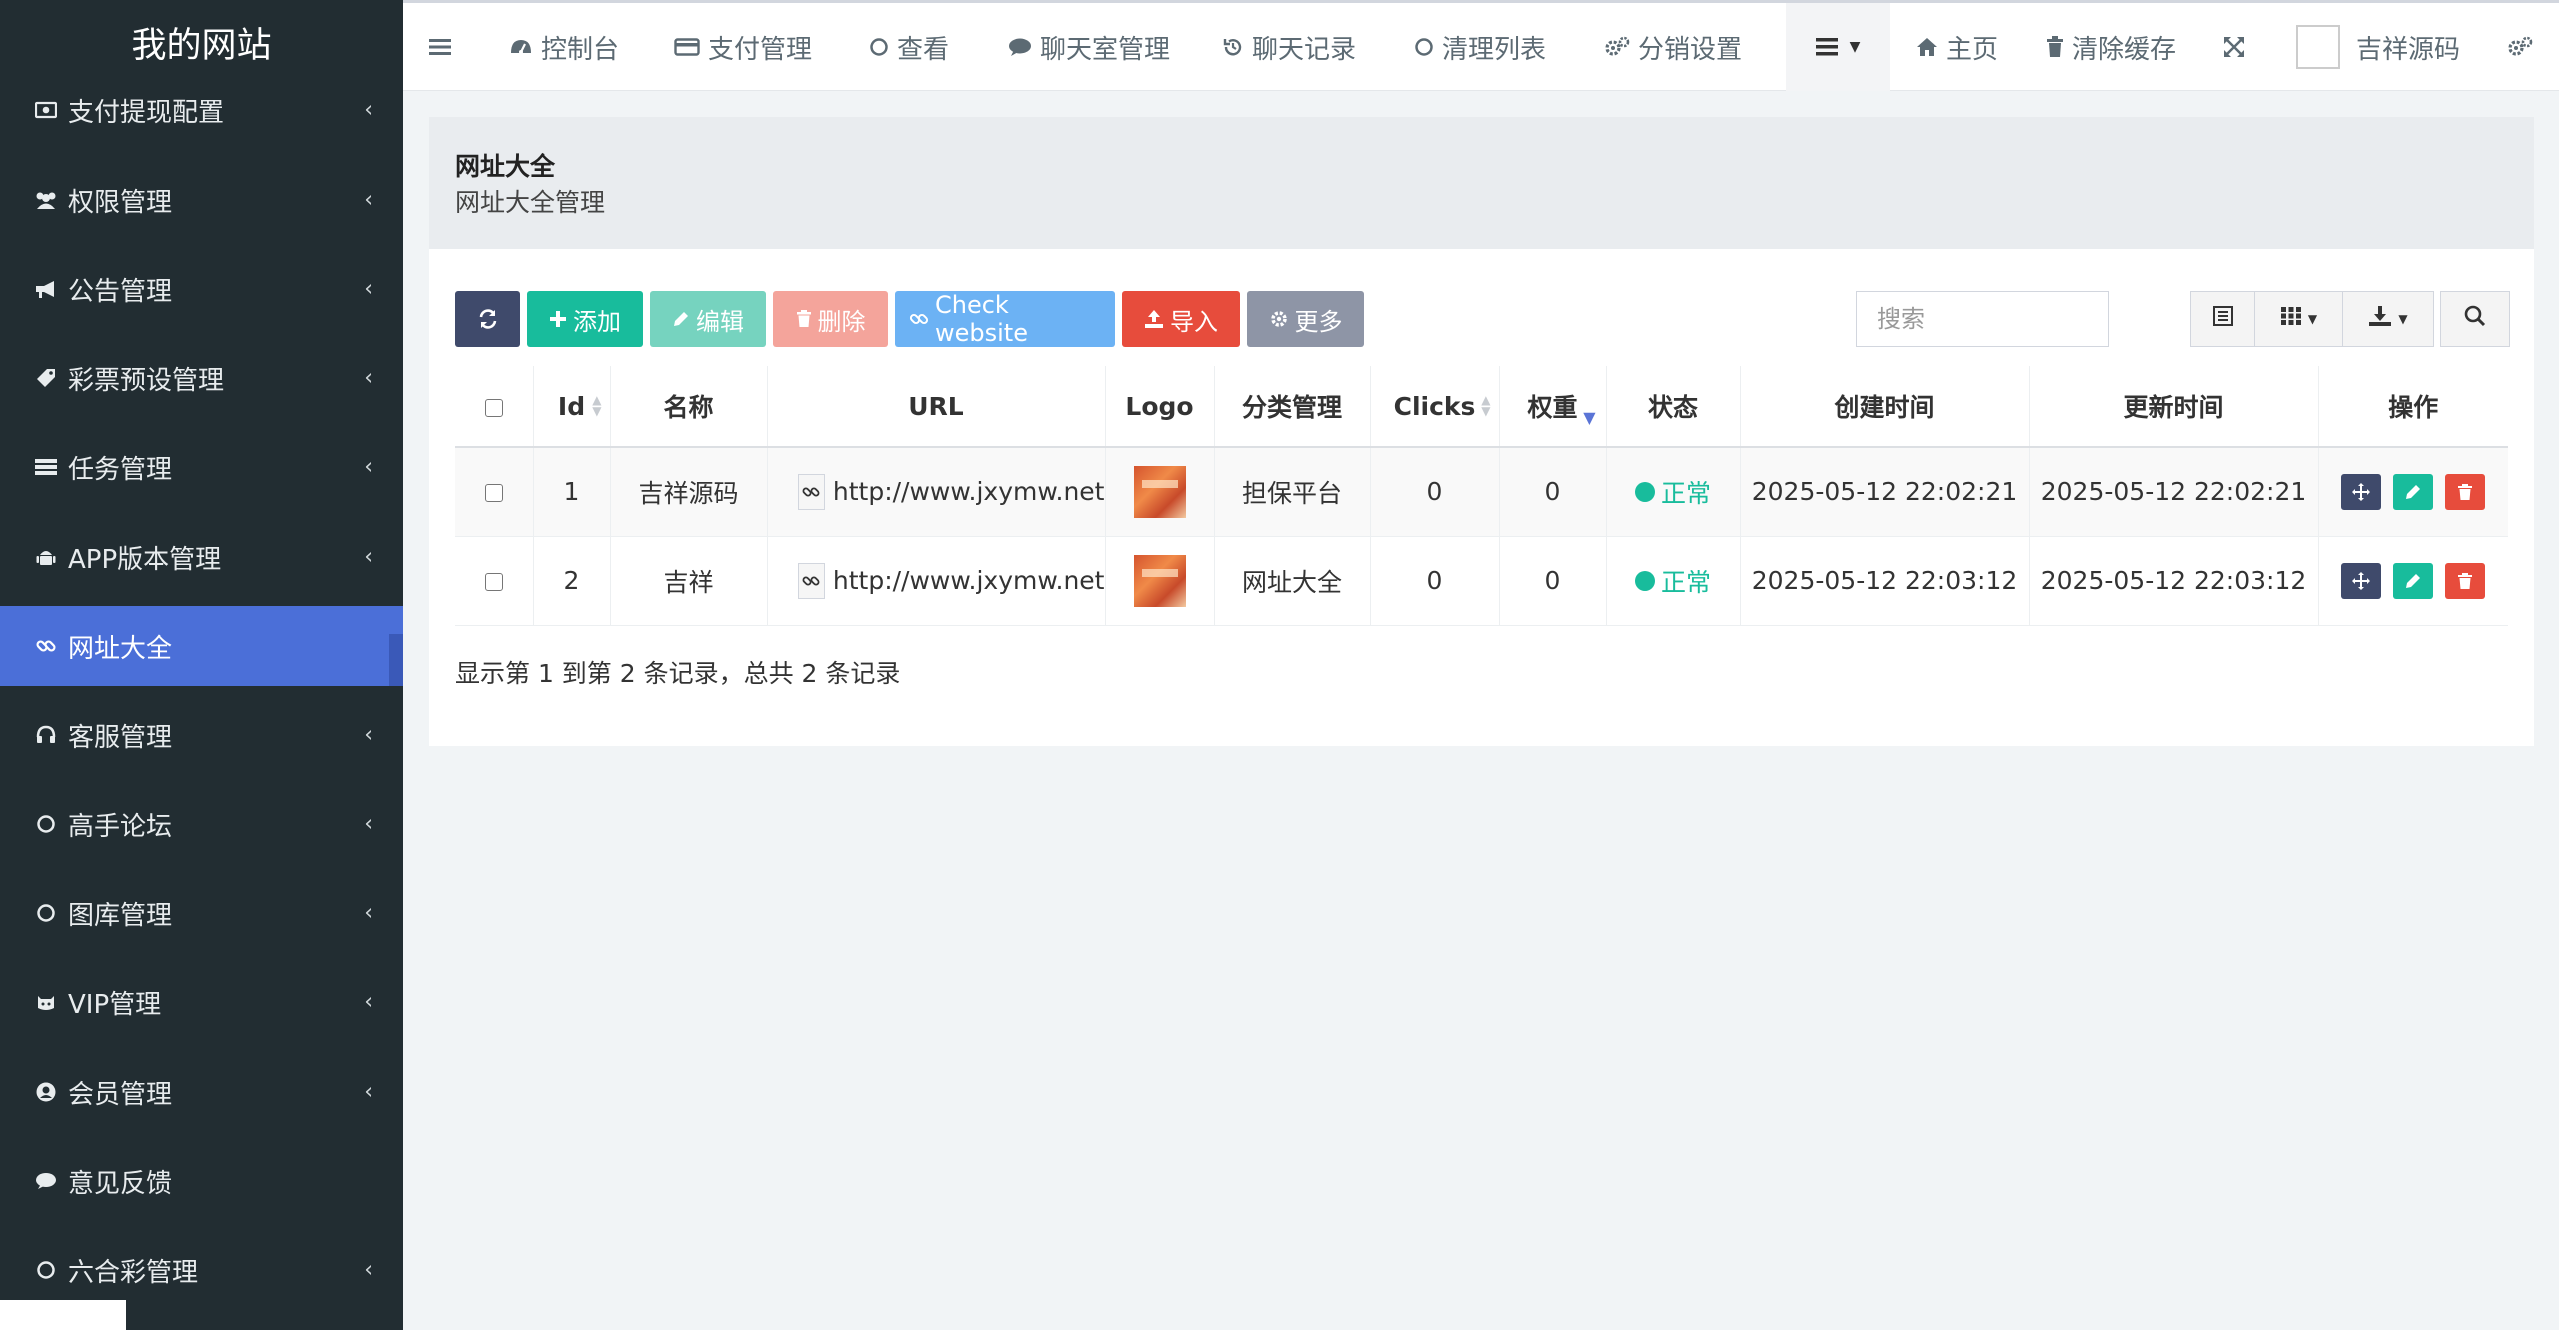 Image resolution: width=2559 pixels, height=1330 pixels. Describe the element at coordinates (572, 581) in the screenshot. I see `cell-id: 2` at that location.